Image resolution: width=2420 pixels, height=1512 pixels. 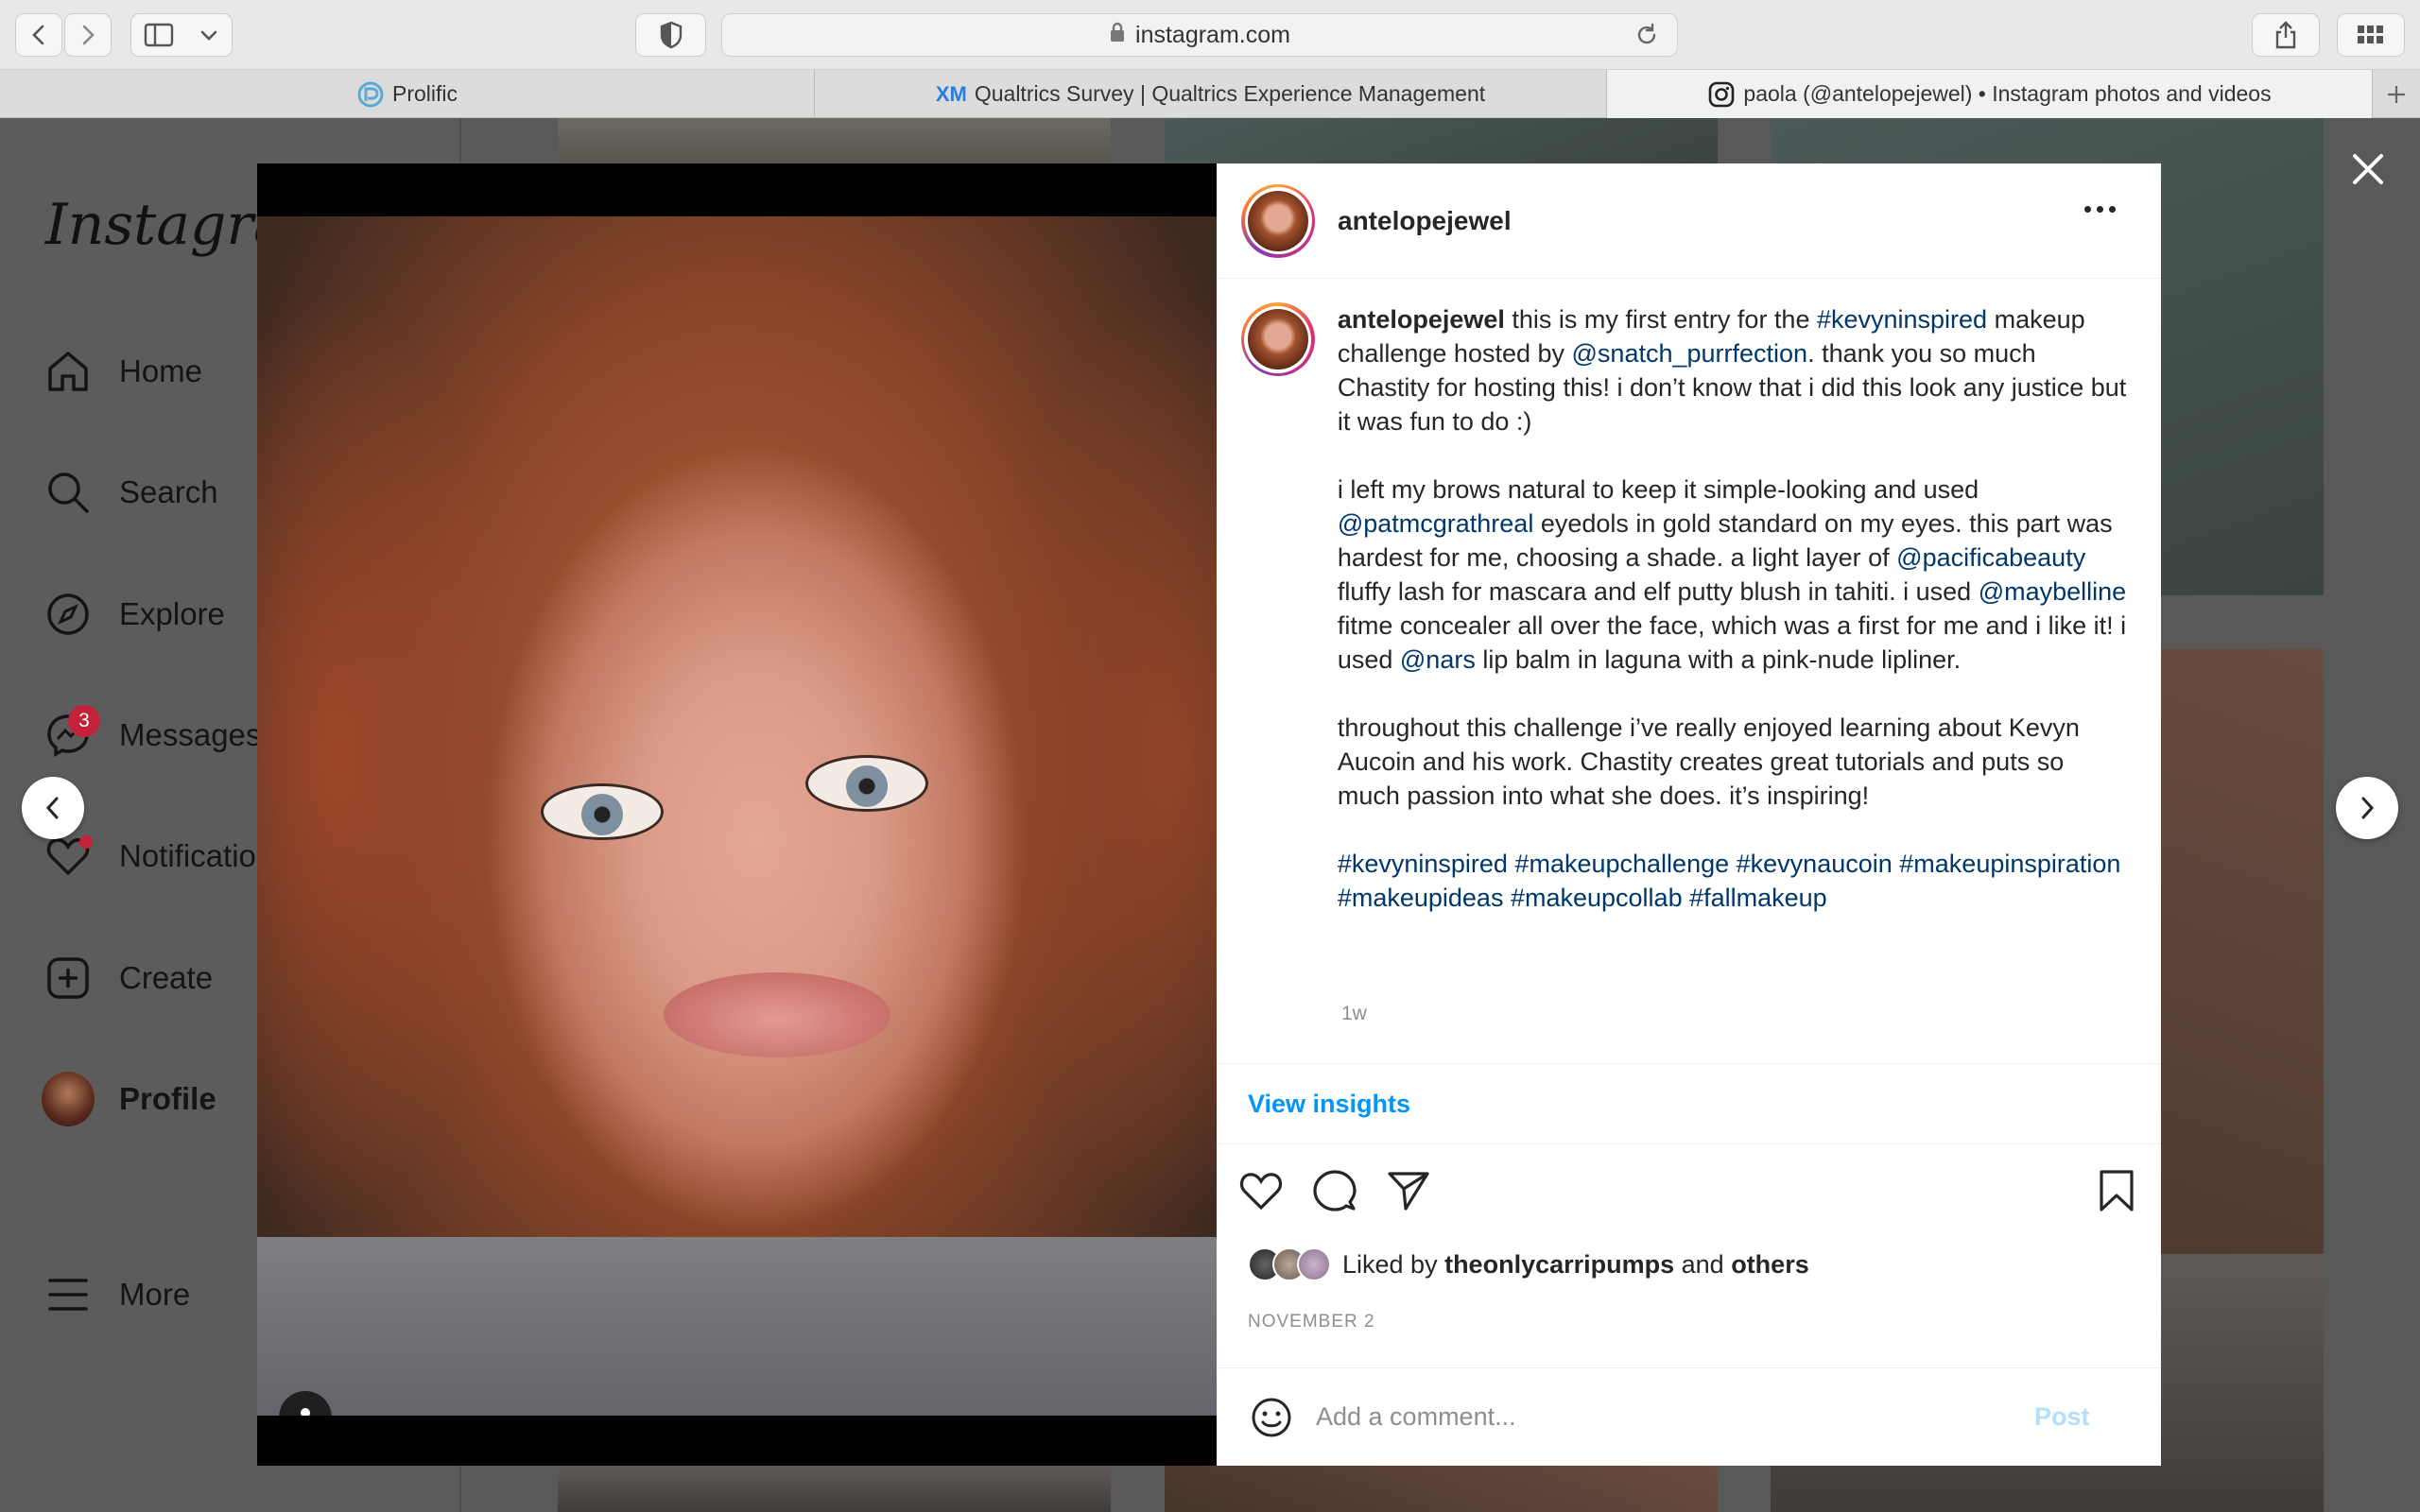 I want to click on sidebar-item-profile: Profile, so click(x=129, y=1099).